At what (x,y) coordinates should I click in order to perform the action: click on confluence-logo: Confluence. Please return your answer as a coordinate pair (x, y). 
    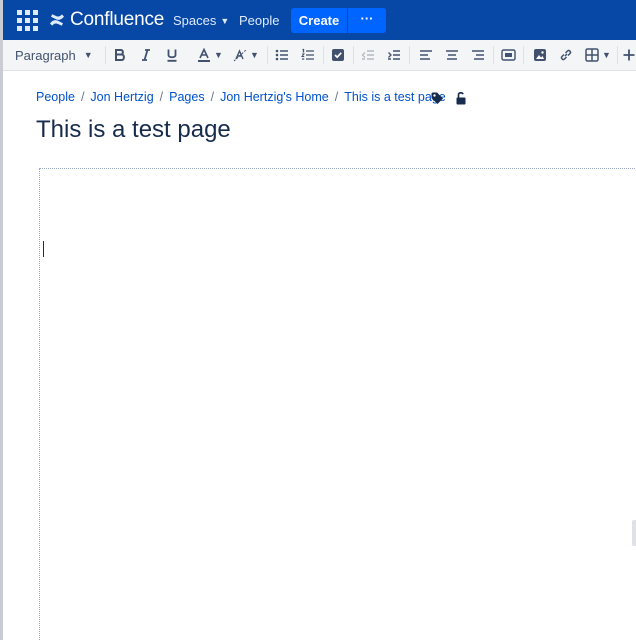
    Looking at the image, I should click on (106, 20).